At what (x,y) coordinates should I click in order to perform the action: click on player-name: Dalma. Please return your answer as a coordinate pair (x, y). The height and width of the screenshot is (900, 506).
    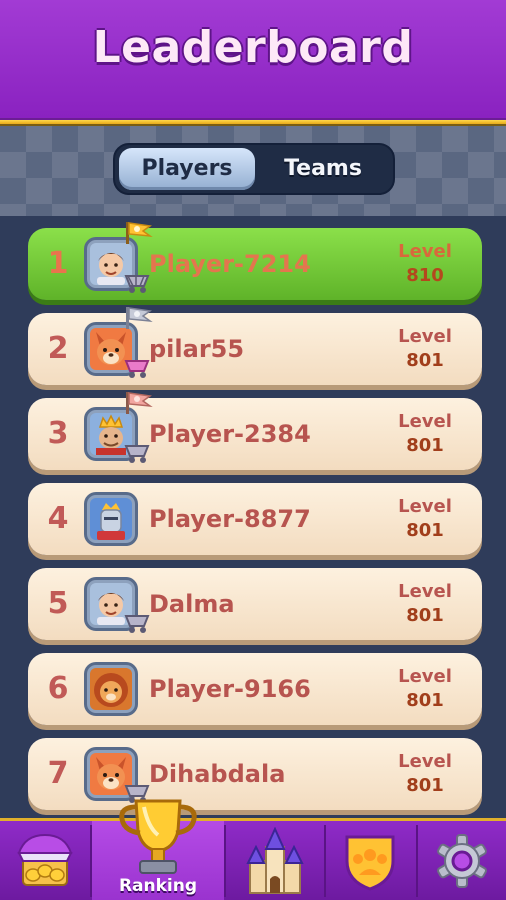
    Looking at the image, I should click on (192, 604).